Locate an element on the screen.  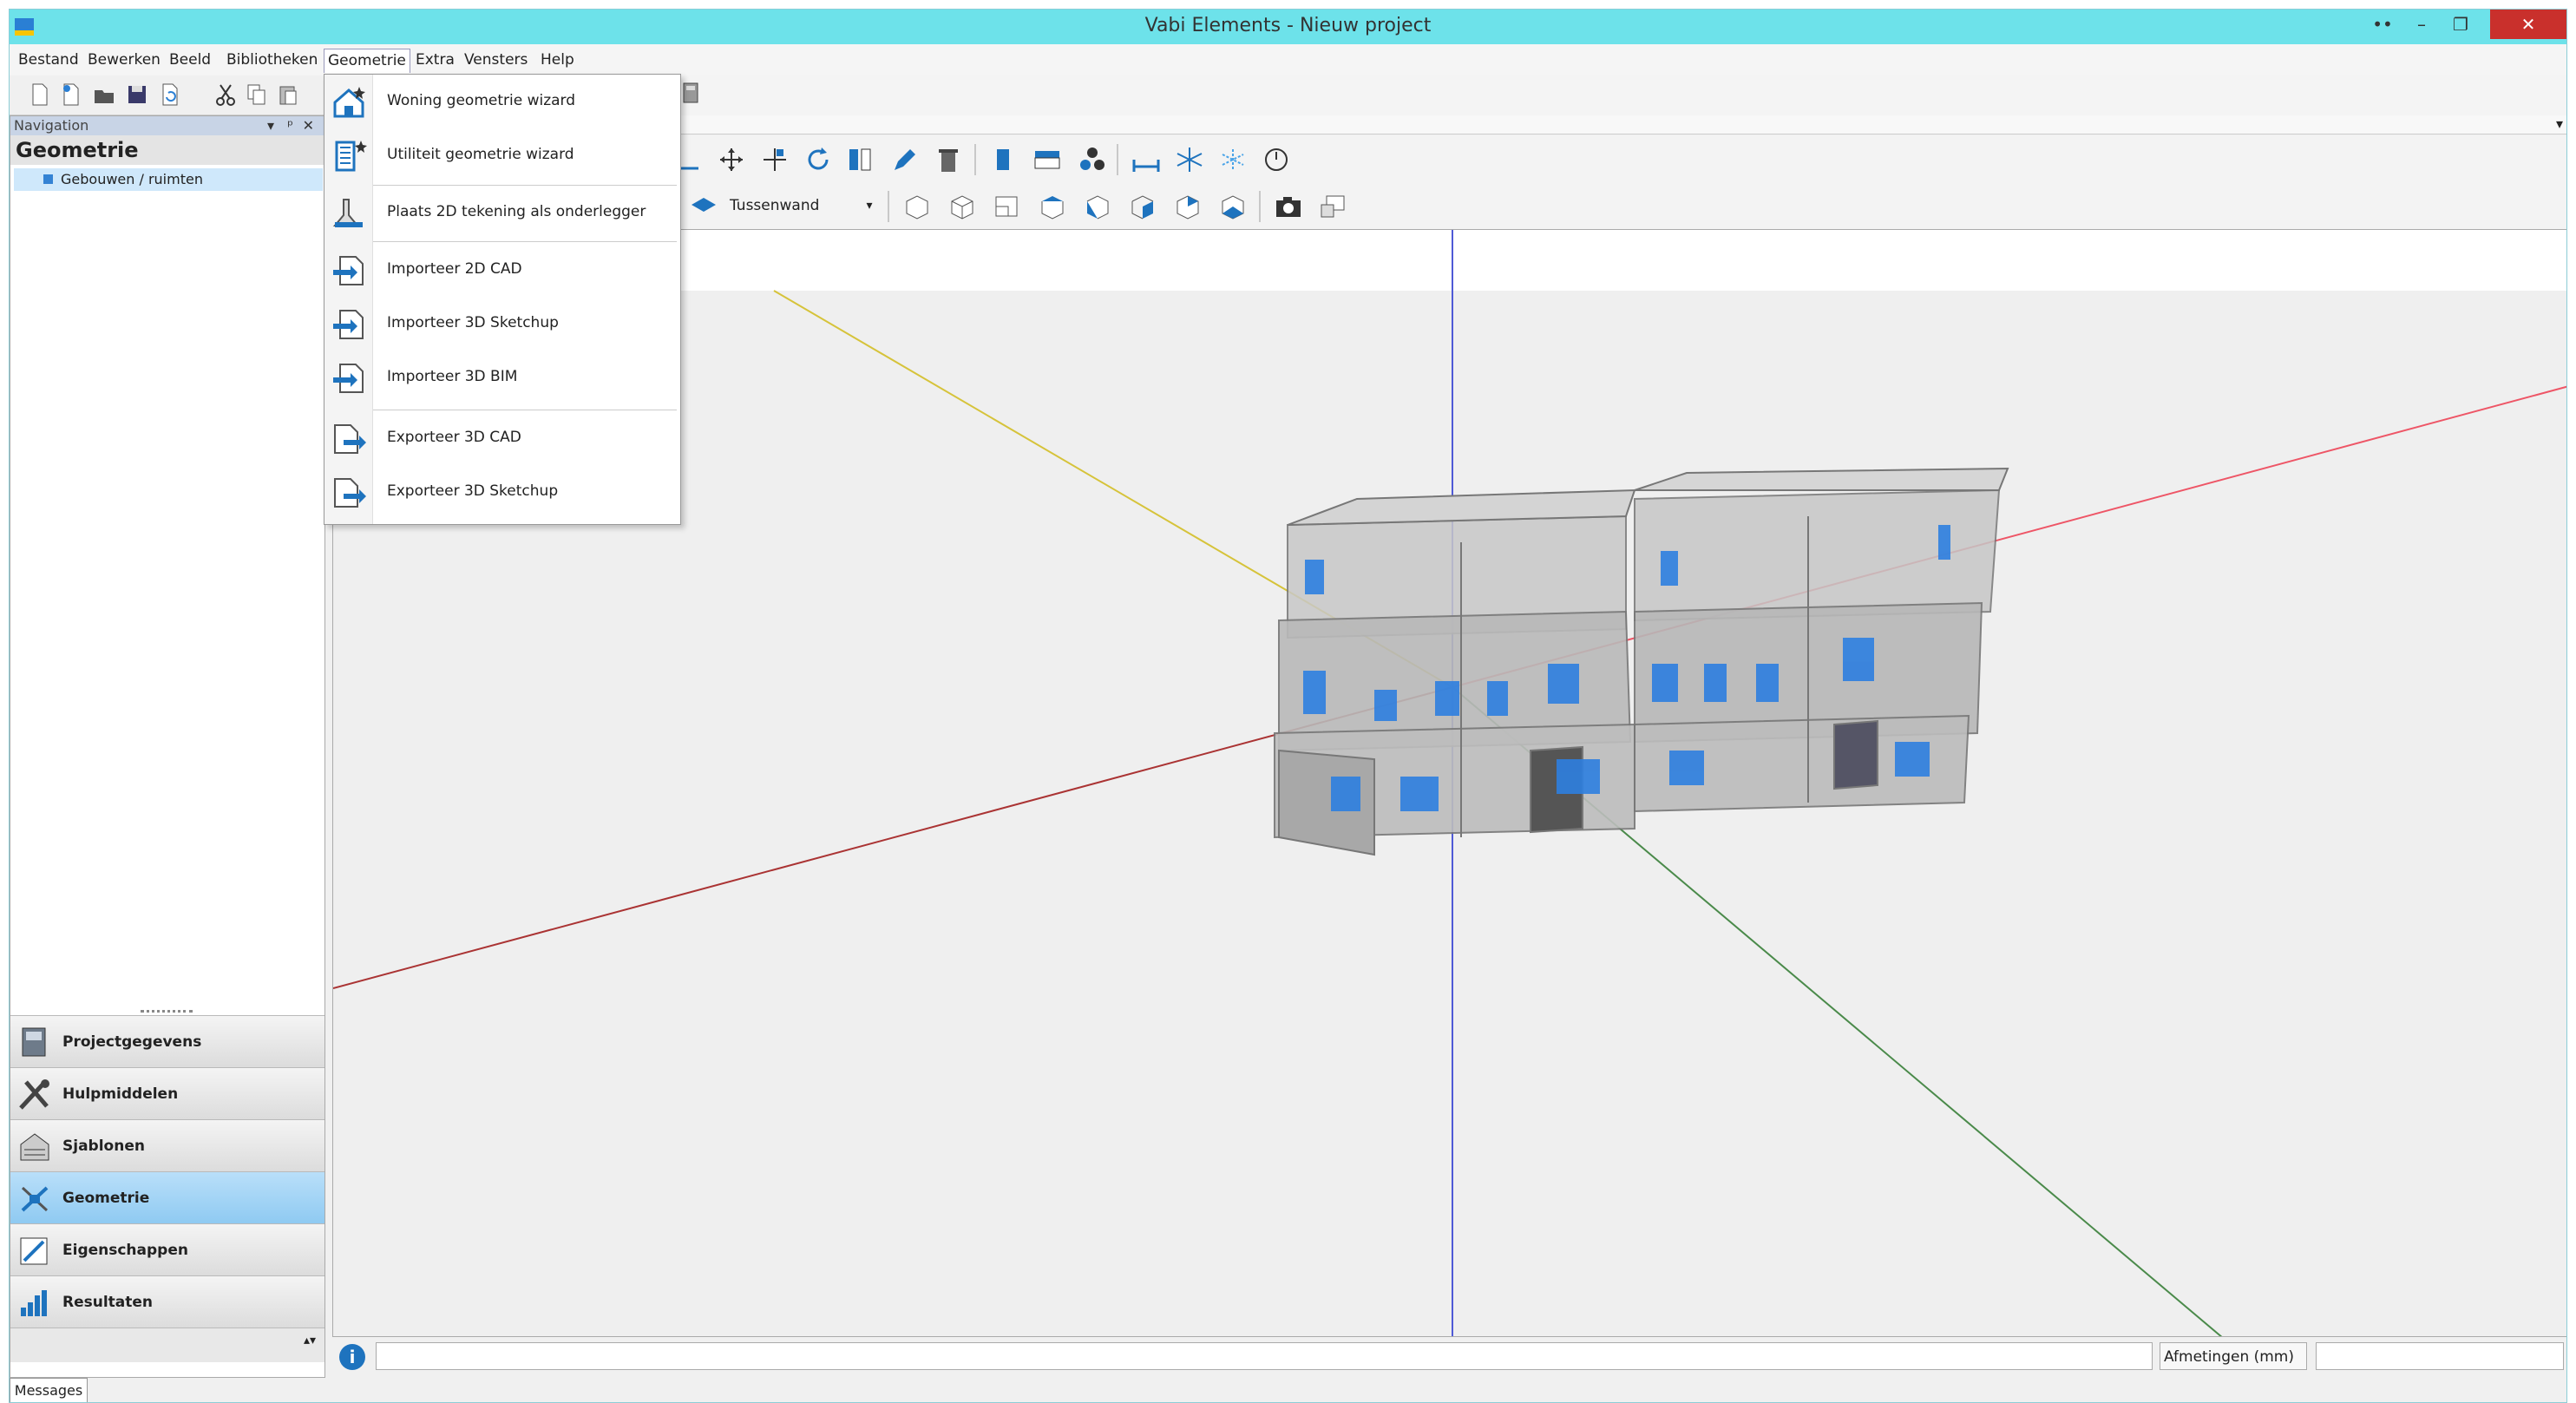
import-2d-cad-icon is located at coordinates (349, 270).